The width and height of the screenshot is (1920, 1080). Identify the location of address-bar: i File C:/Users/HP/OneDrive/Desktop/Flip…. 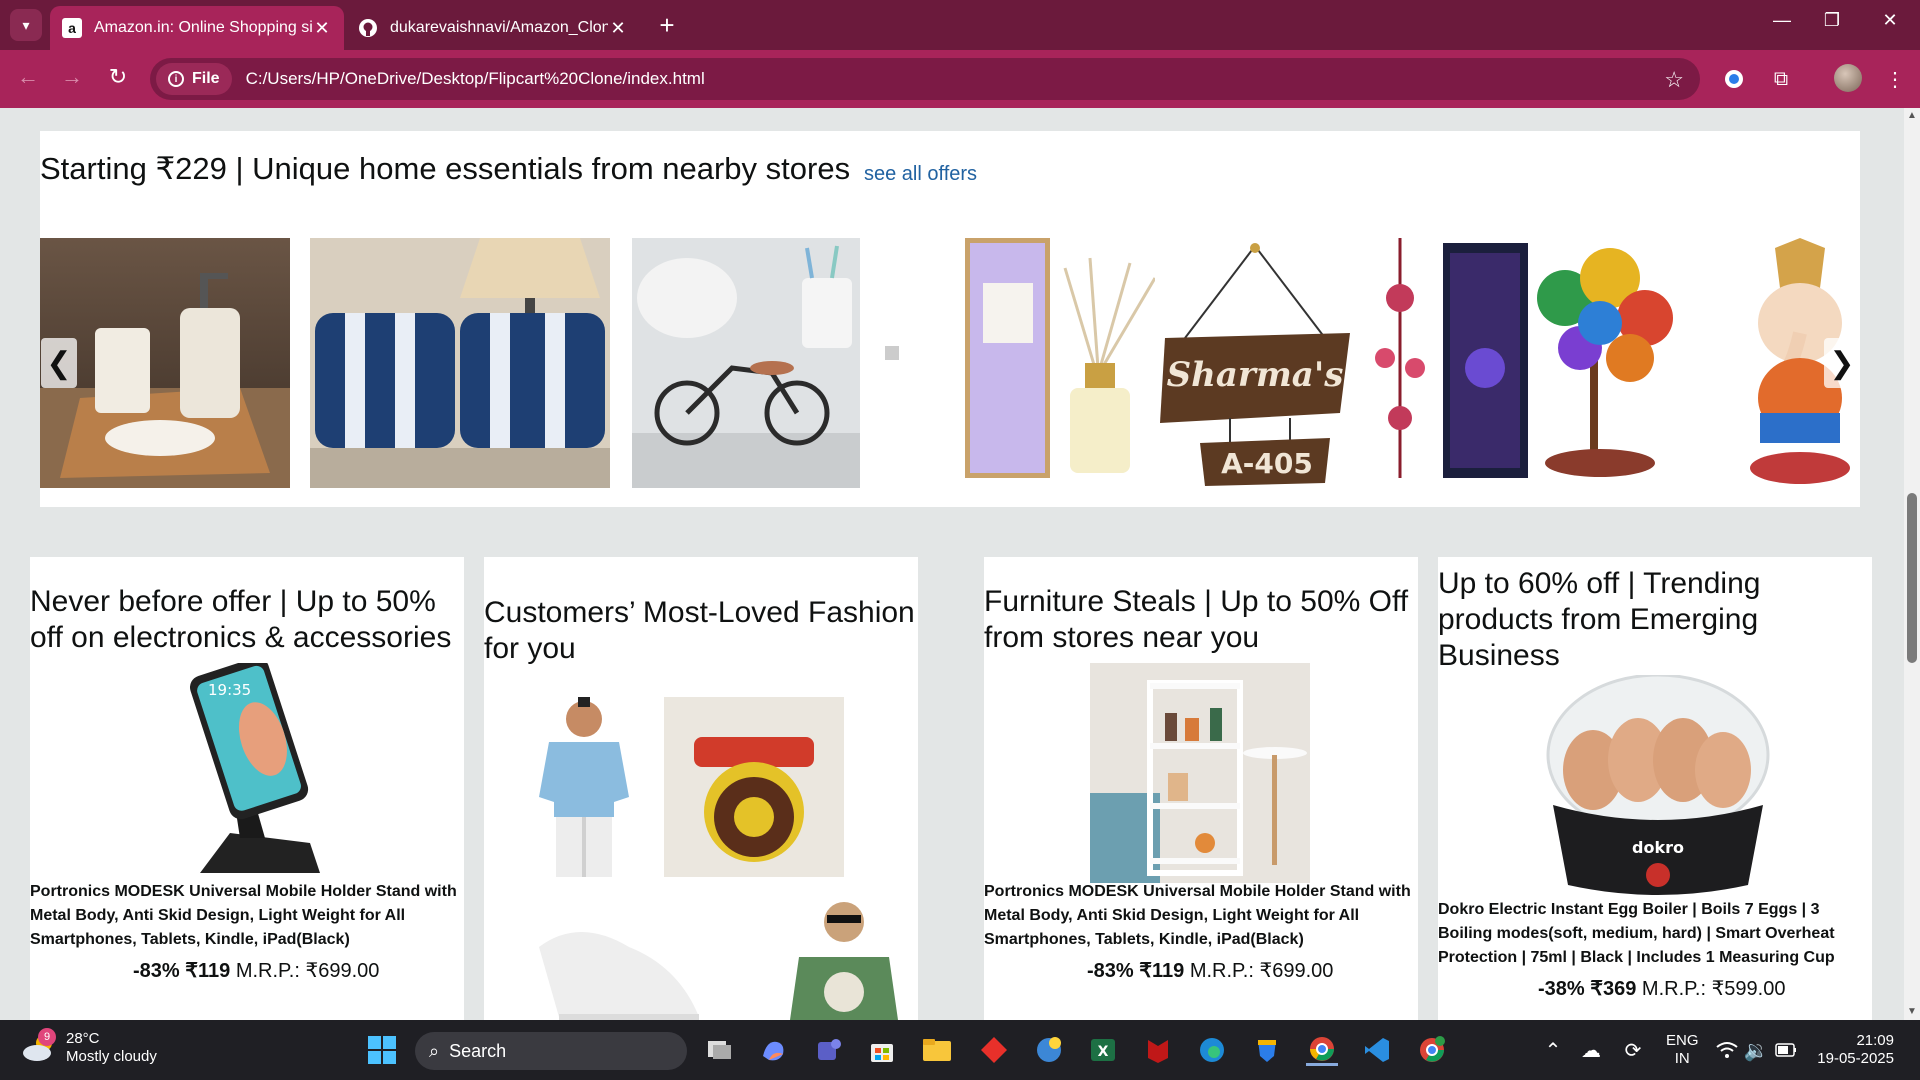
(925, 79).